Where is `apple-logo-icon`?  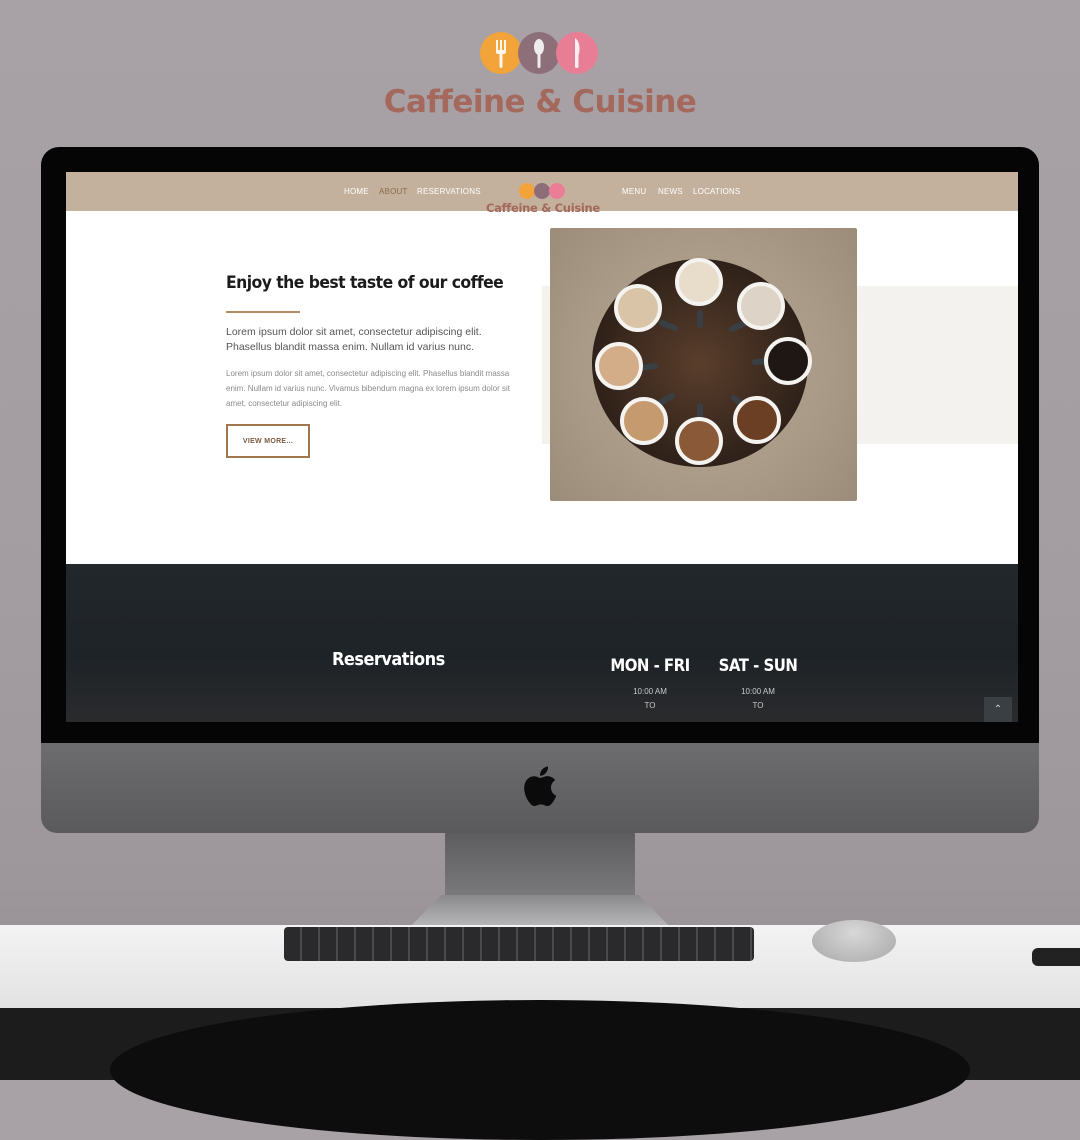 apple-logo-icon is located at coordinates (540, 786).